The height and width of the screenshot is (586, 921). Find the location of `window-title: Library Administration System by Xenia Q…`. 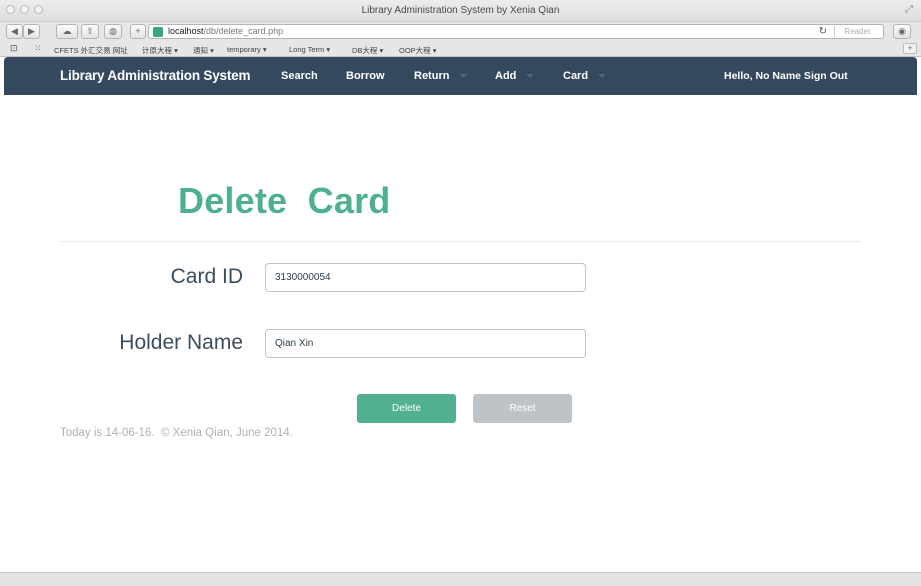

window-title: Library Administration System by Xenia Q… is located at coordinates (460, 10).